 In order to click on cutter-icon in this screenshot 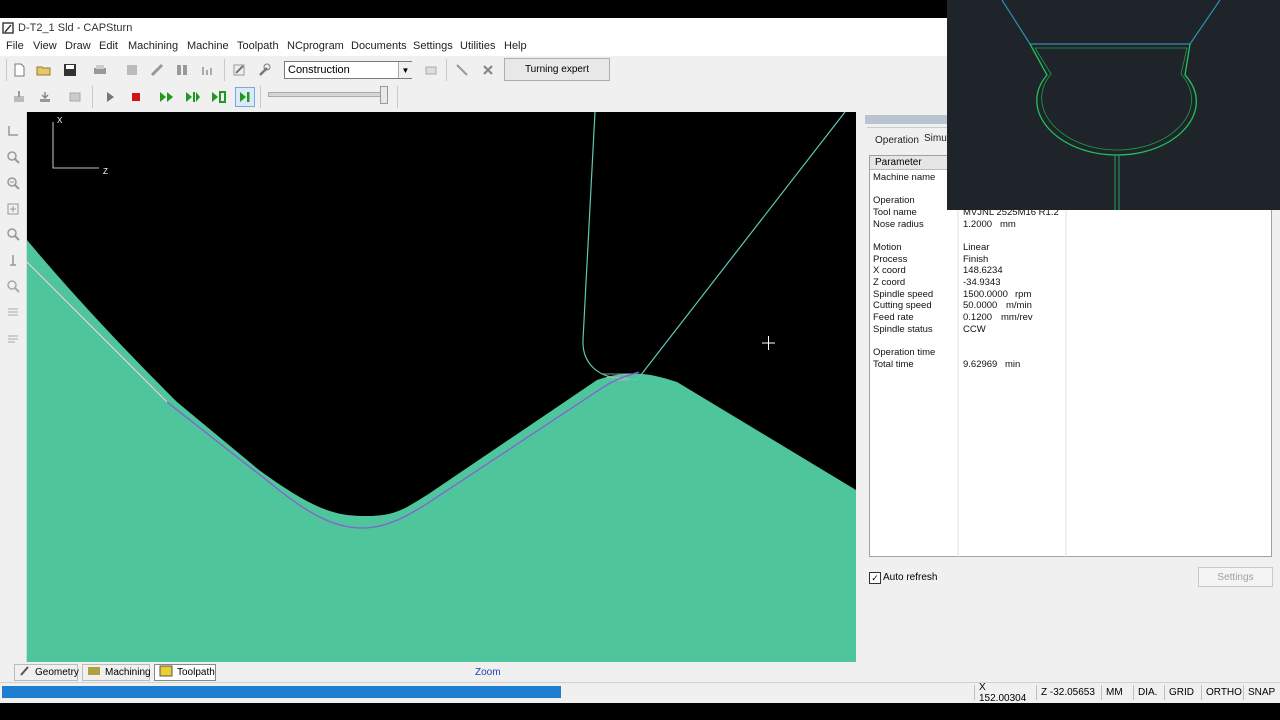, I will do `click(462, 70)`.